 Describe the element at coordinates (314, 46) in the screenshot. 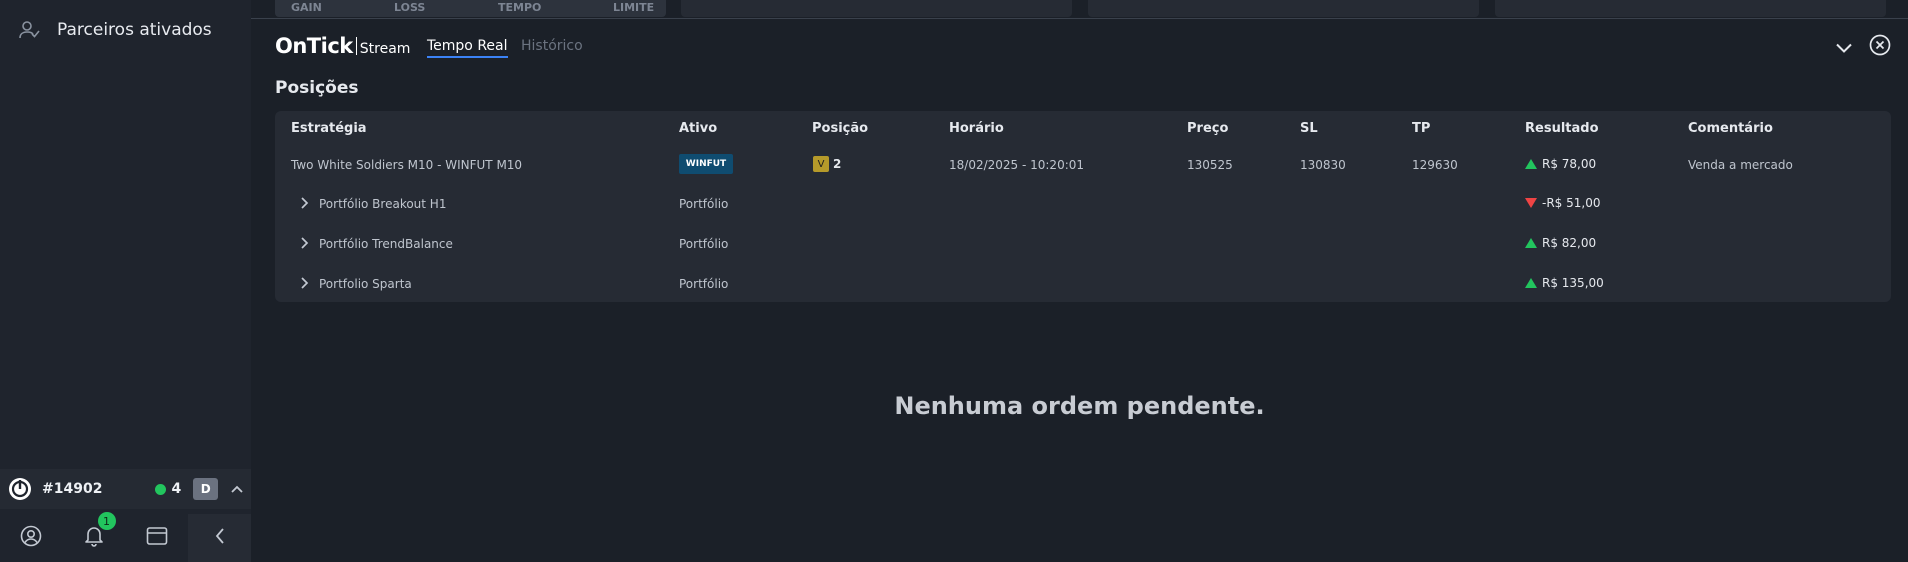

I see `brand-main: OnTick` at that location.